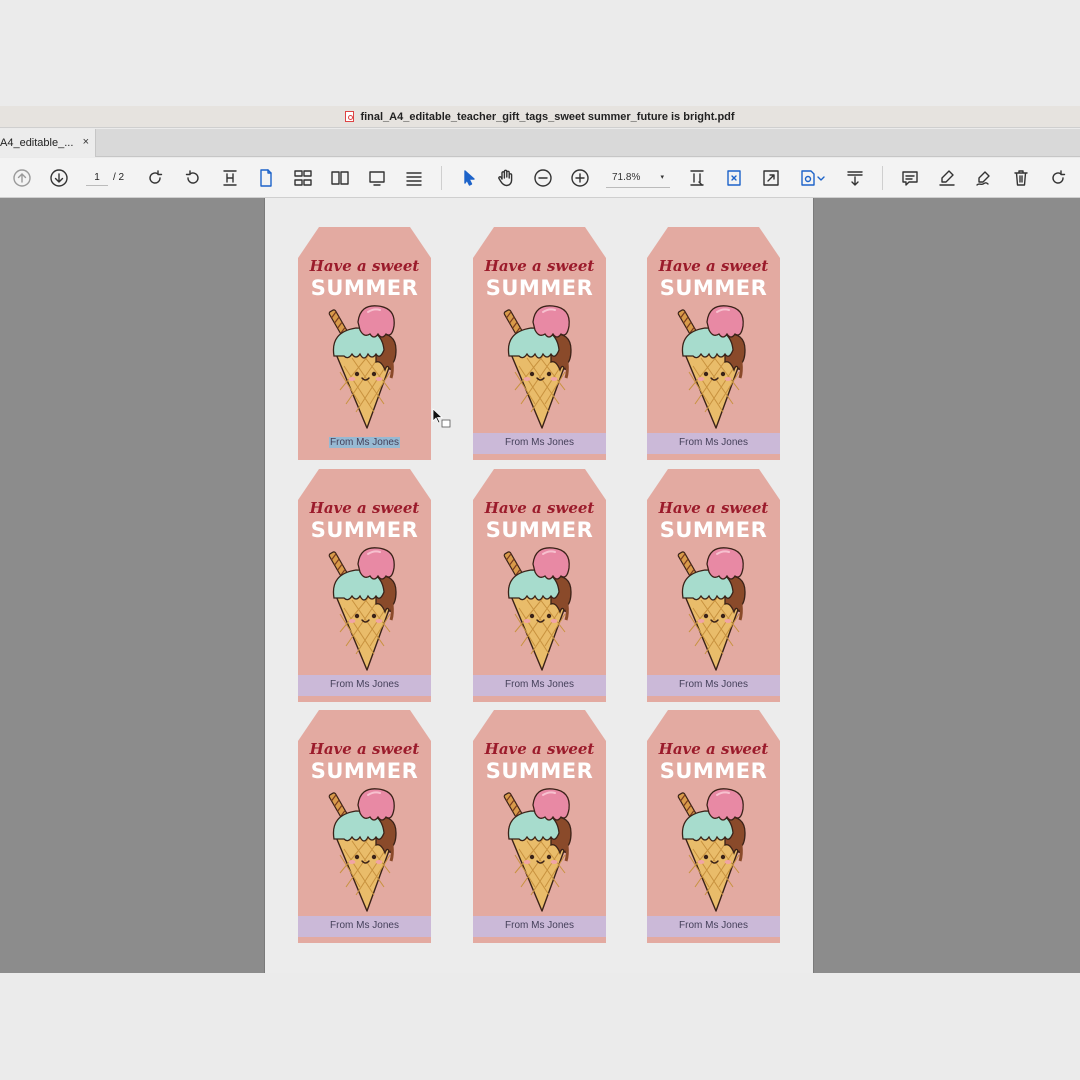  Describe the element at coordinates (350, 116) in the screenshot. I see `pdf-file-icon` at that location.